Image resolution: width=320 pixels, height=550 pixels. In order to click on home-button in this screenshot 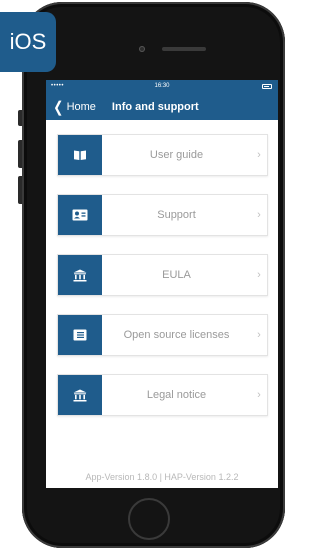, I will do `click(149, 519)`.